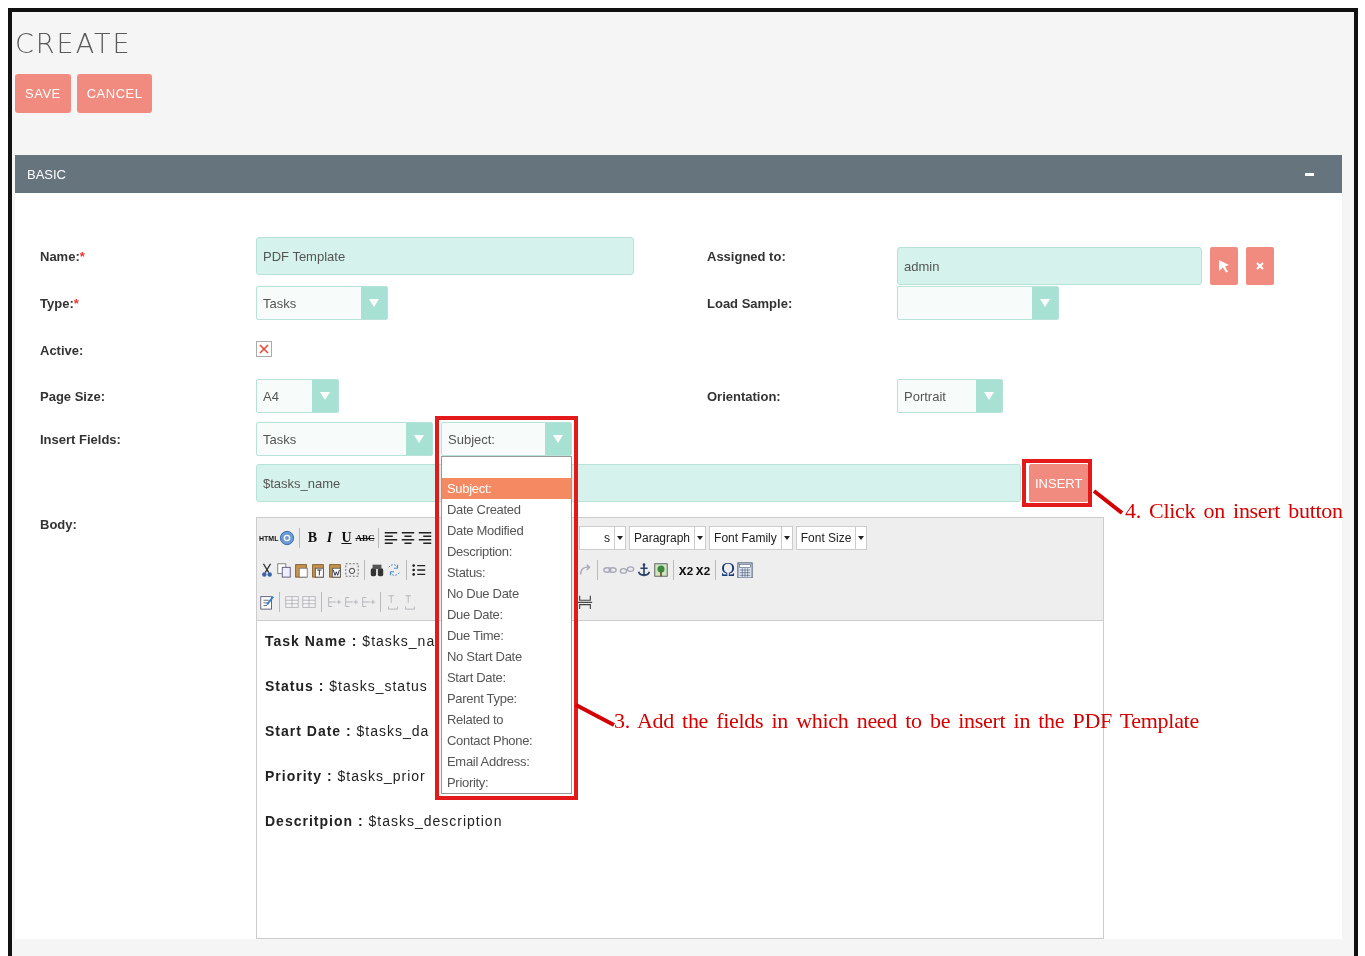 This screenshot has width=1365, height=956. What do you see at coordinates (506, 439) in the screenshot?
I see `field-select: Subject:` at bounding box center [506, 439].